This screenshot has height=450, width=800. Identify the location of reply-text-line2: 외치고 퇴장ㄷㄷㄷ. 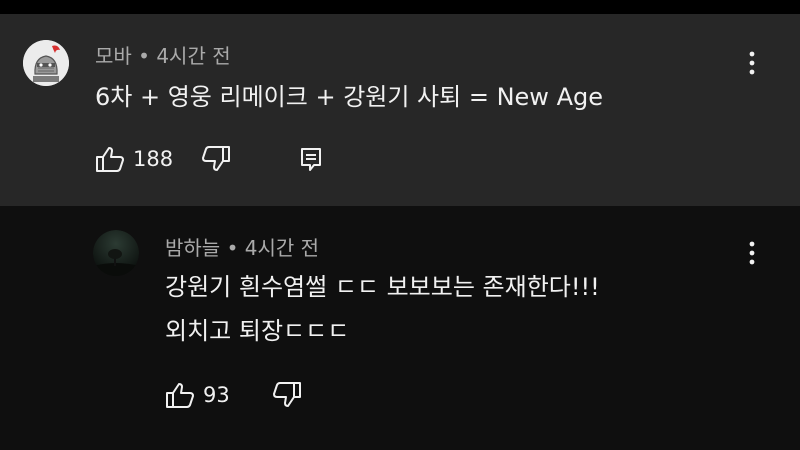
(257, 331).